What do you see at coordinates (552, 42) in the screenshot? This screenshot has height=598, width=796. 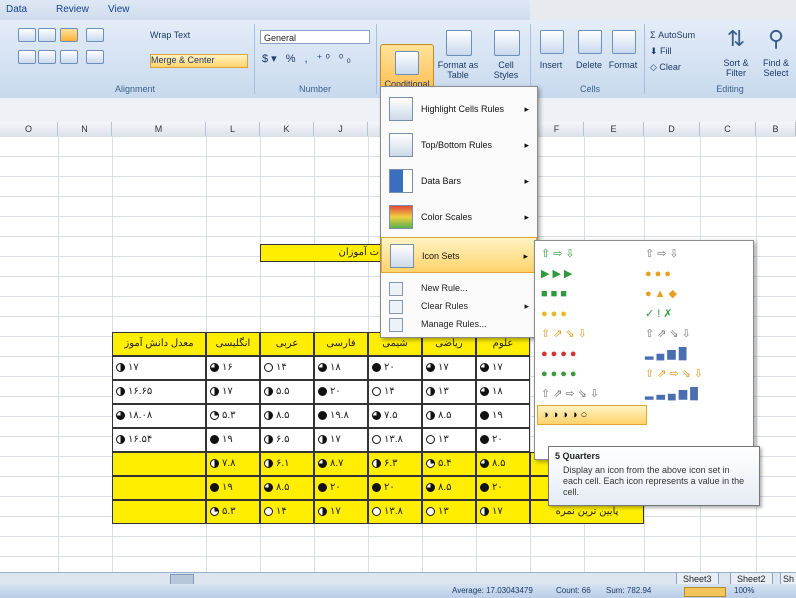 I see `insert-icon` at bounding box center [552, 42].